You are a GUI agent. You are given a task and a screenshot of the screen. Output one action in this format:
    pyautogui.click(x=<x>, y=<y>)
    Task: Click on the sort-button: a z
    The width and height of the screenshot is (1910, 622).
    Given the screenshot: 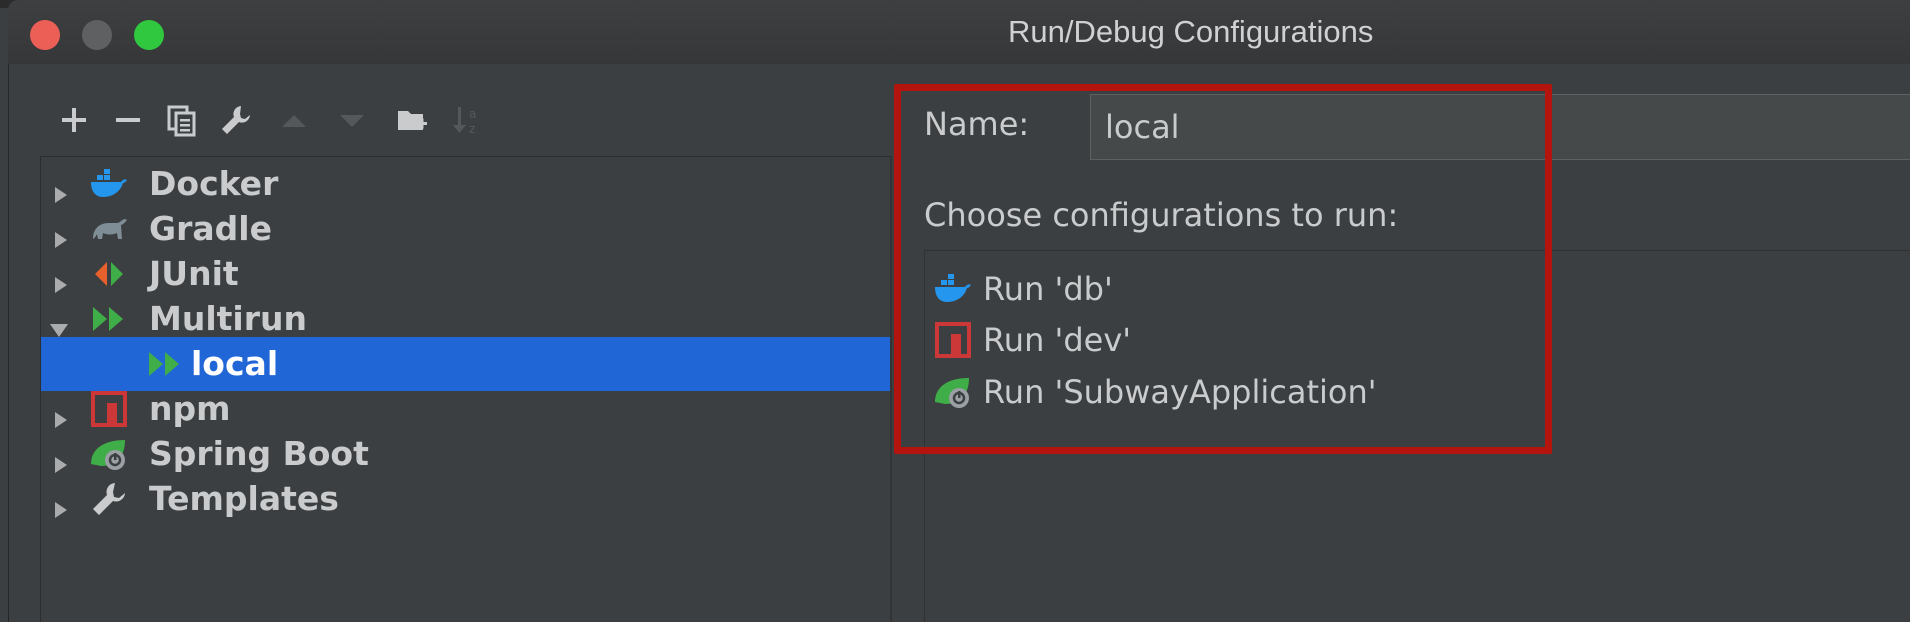 What is the action you would take?
    pyautogui.click(x=468, y=120)
    